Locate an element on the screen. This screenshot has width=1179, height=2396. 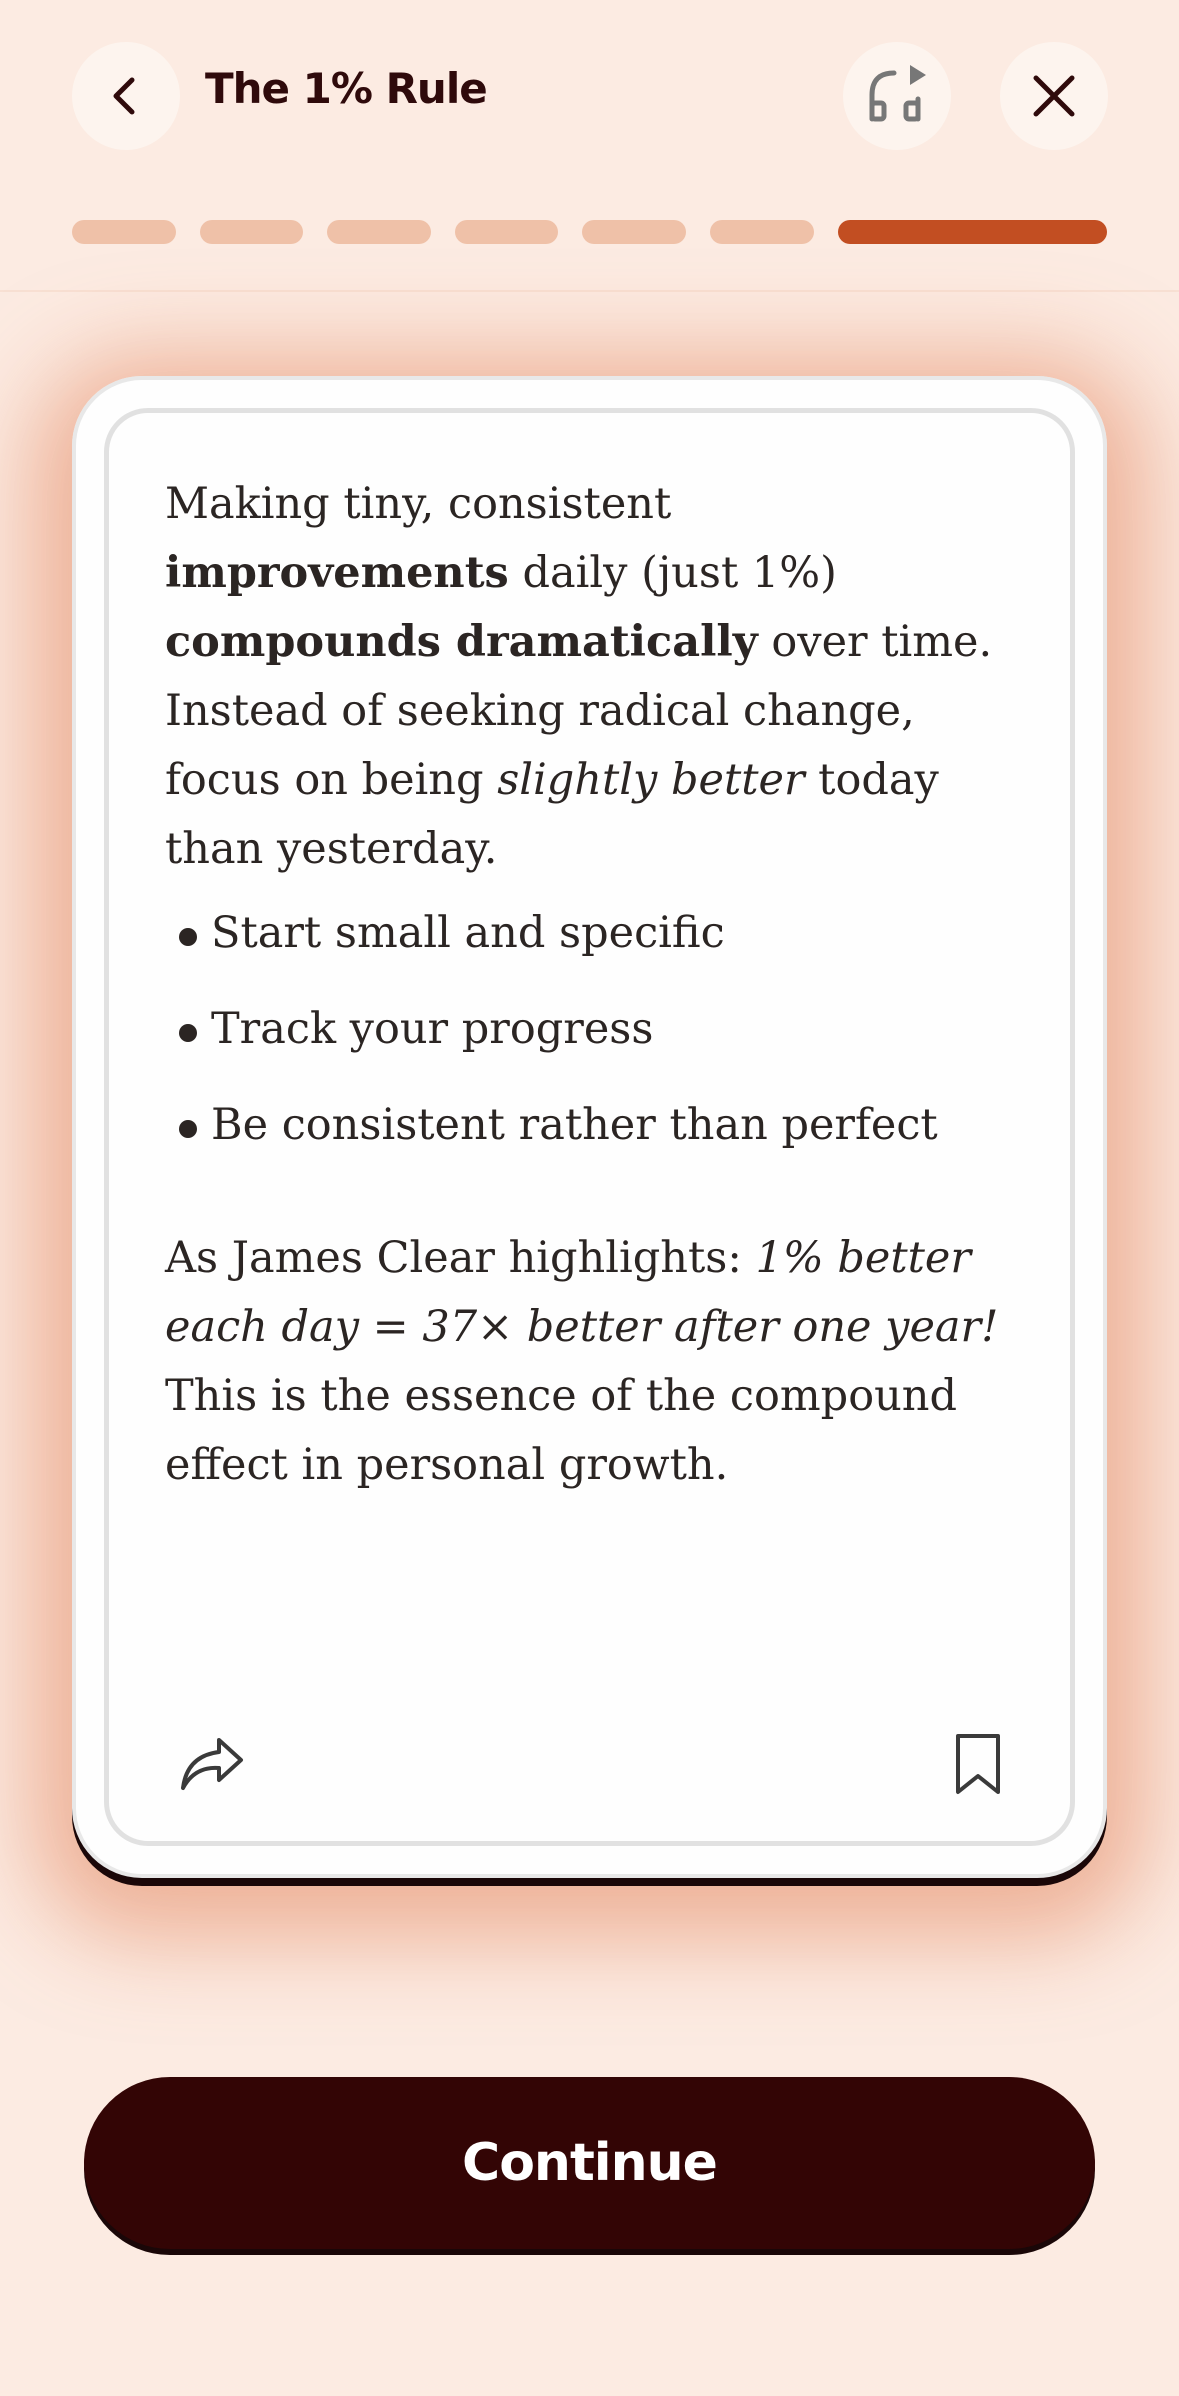
headphones-play-icon is located at coordinates (897, 93).